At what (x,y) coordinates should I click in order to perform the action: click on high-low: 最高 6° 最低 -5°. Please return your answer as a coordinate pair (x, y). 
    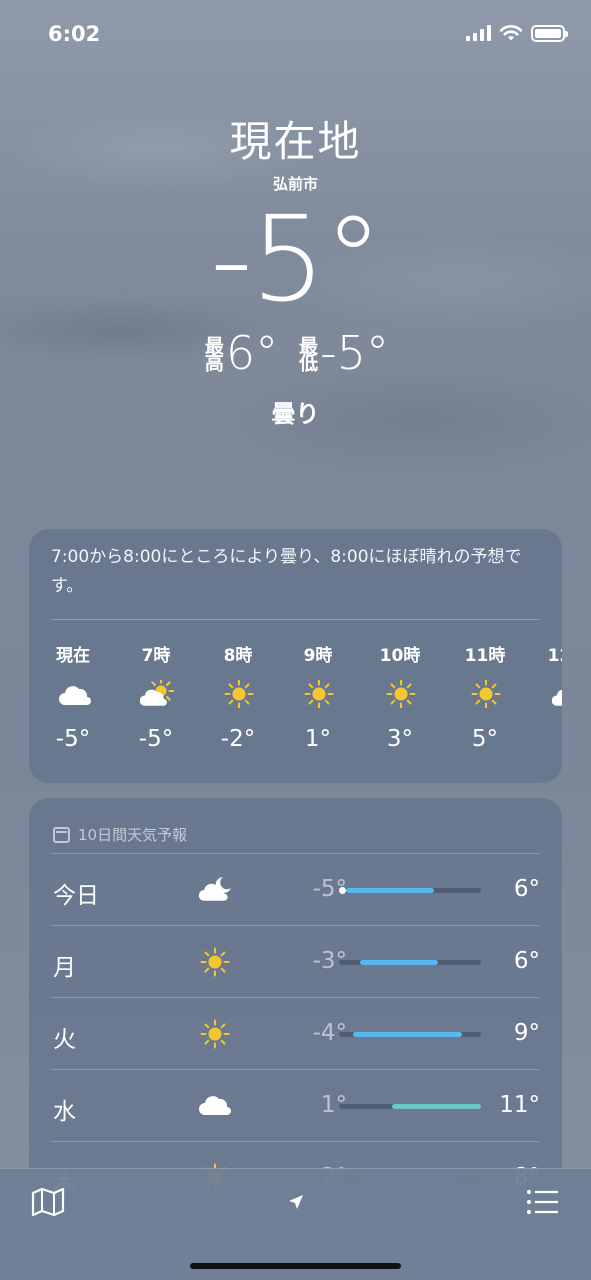
    Looking at the image, I should click on (295, 353).